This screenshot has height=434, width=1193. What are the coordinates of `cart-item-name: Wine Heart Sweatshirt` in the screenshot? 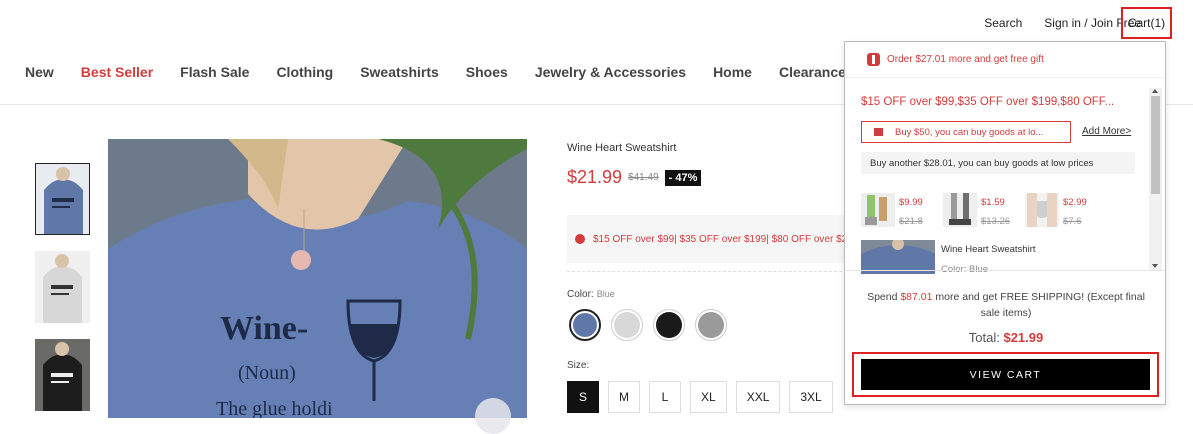 It's located at (988, 249).